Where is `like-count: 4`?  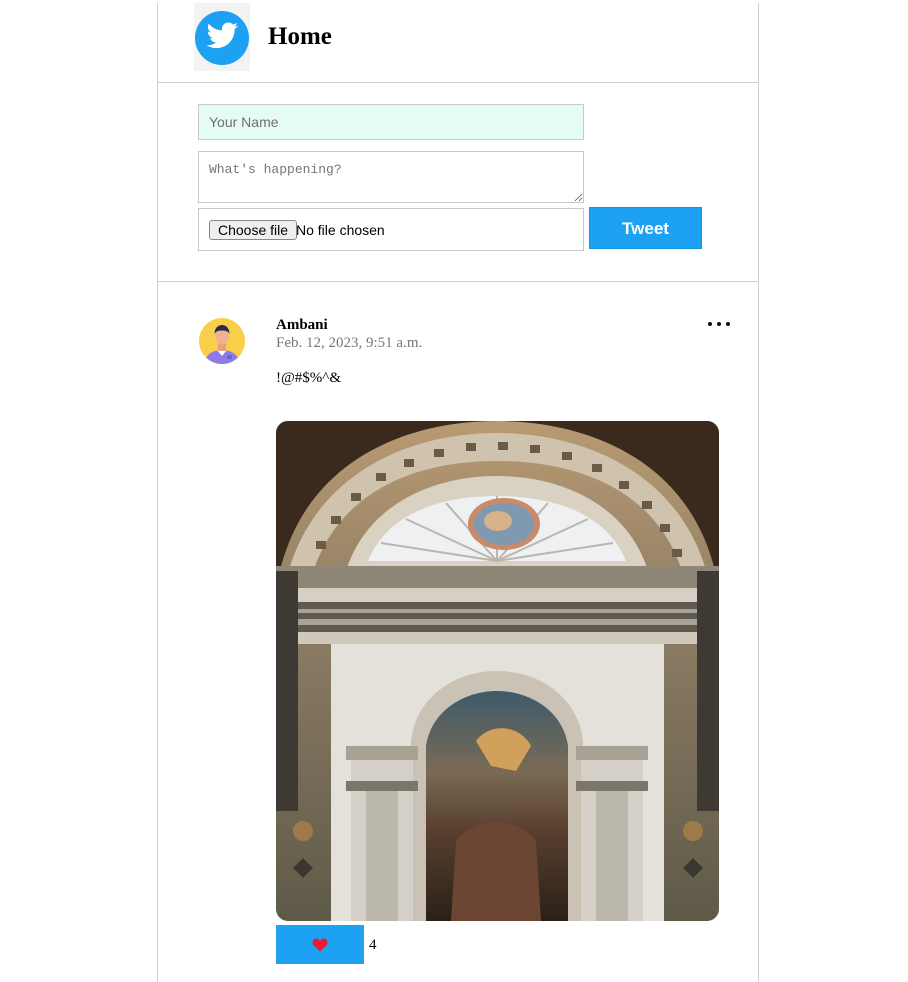 like-count: 4 is located at coordinates (373, 945).